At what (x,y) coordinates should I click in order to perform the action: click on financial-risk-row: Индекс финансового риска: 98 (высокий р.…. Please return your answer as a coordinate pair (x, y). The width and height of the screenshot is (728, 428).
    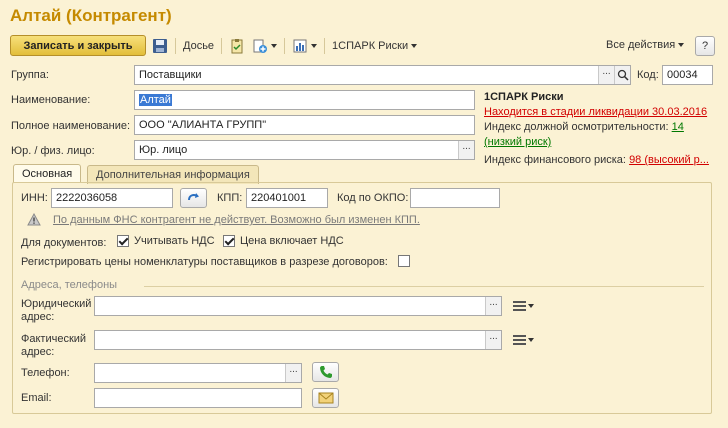
    Looking at the image, I should click on (600, 160).